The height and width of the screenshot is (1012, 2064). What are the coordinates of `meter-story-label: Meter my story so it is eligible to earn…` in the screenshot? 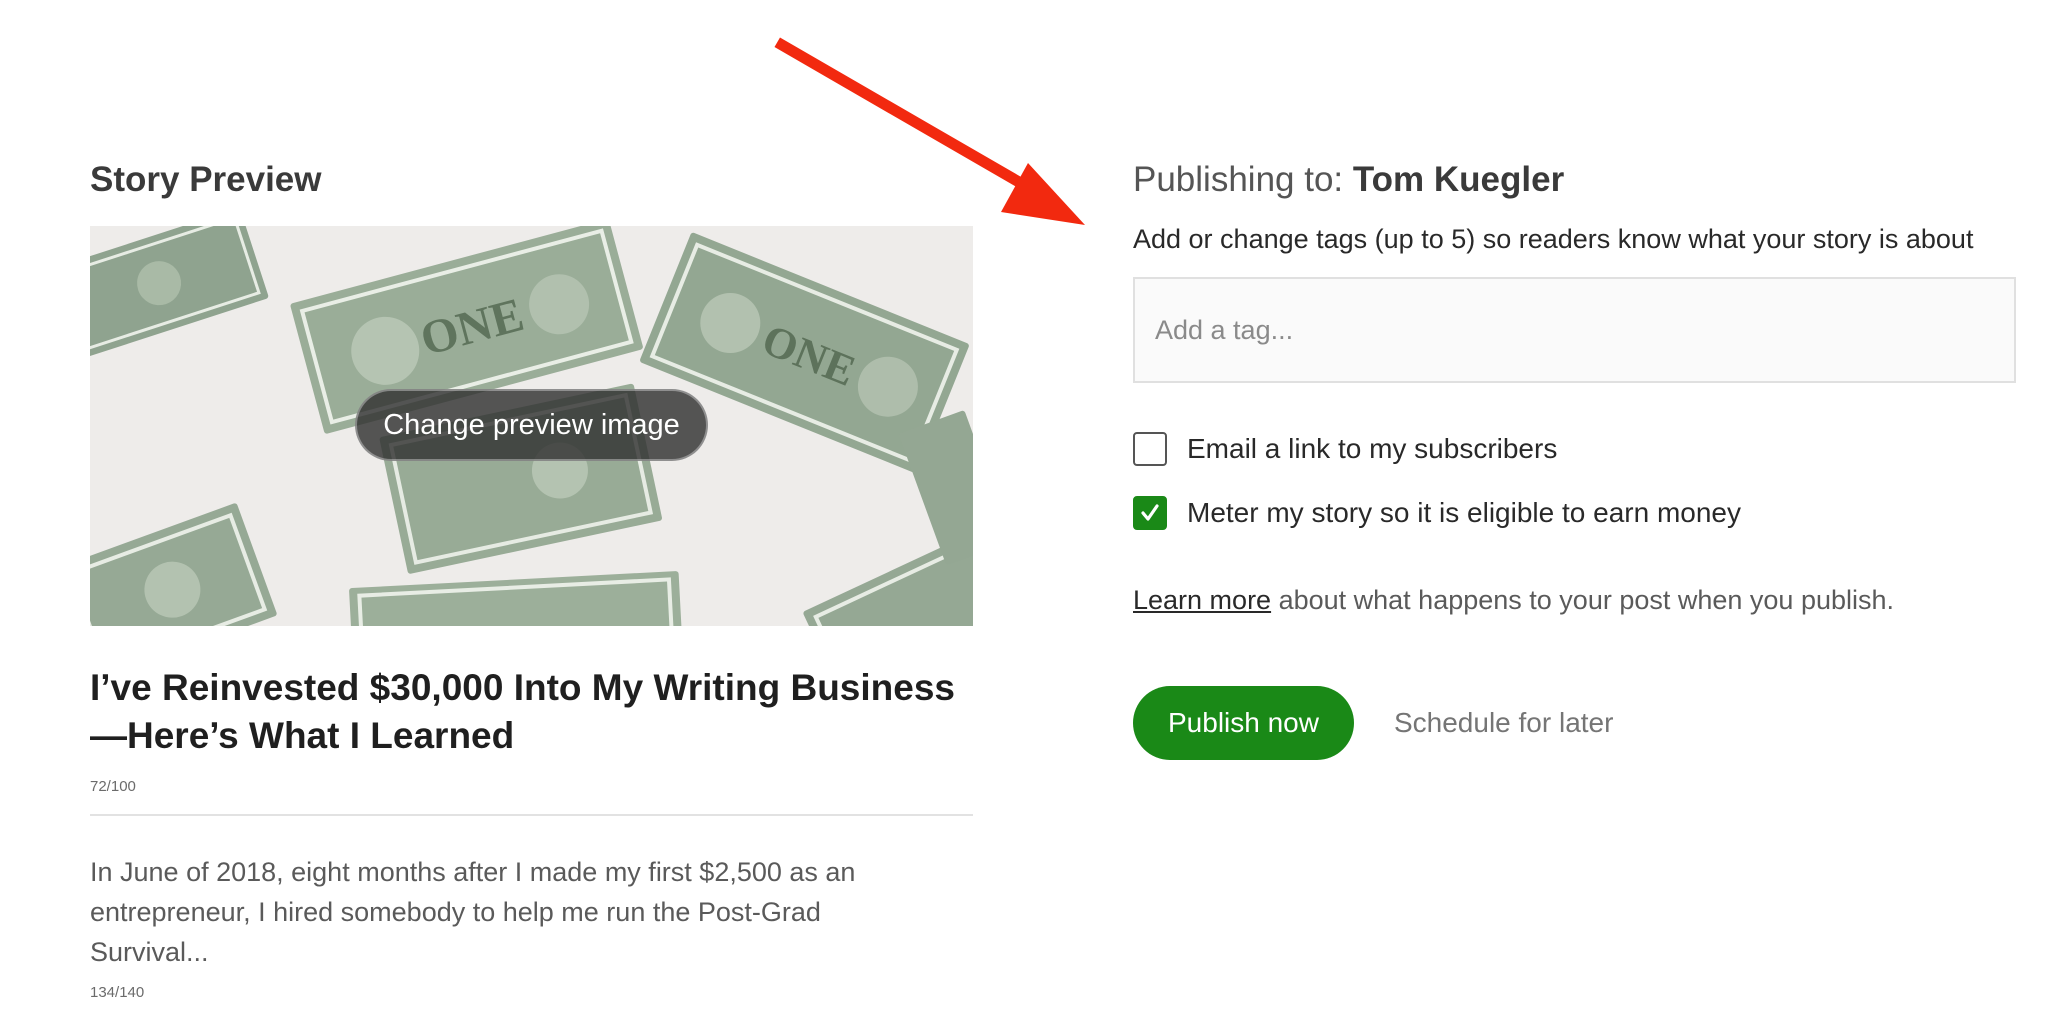 It's located at (1464, 512).